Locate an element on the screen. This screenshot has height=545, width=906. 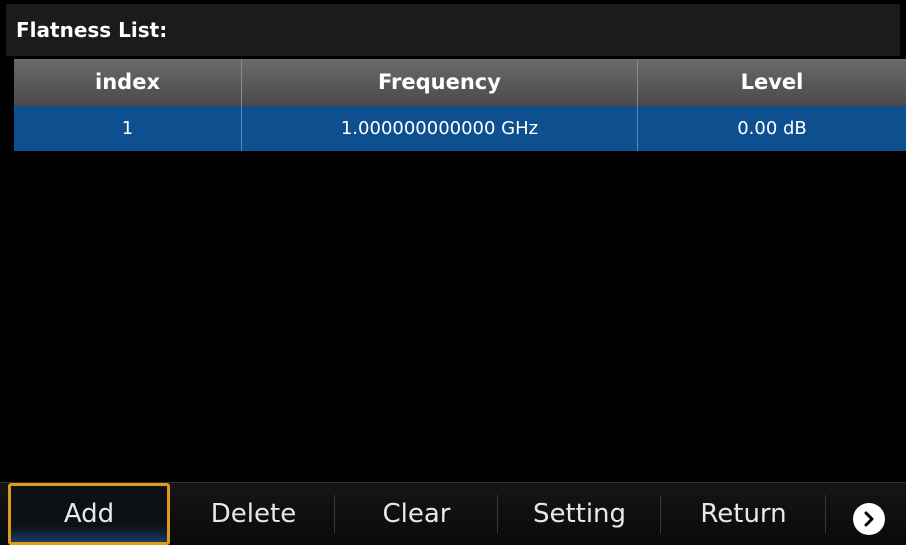
page-title: Flatness List: is located at coordinates (453, 30).